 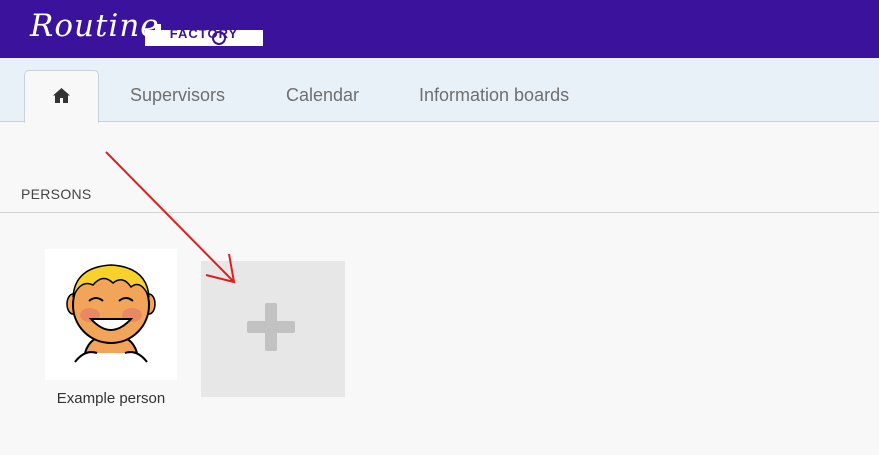 What do you see at coordinates (177, 95) in the screenshot?
I see `tab-supervisors: Supervisors` at bounding box center [177, 95].